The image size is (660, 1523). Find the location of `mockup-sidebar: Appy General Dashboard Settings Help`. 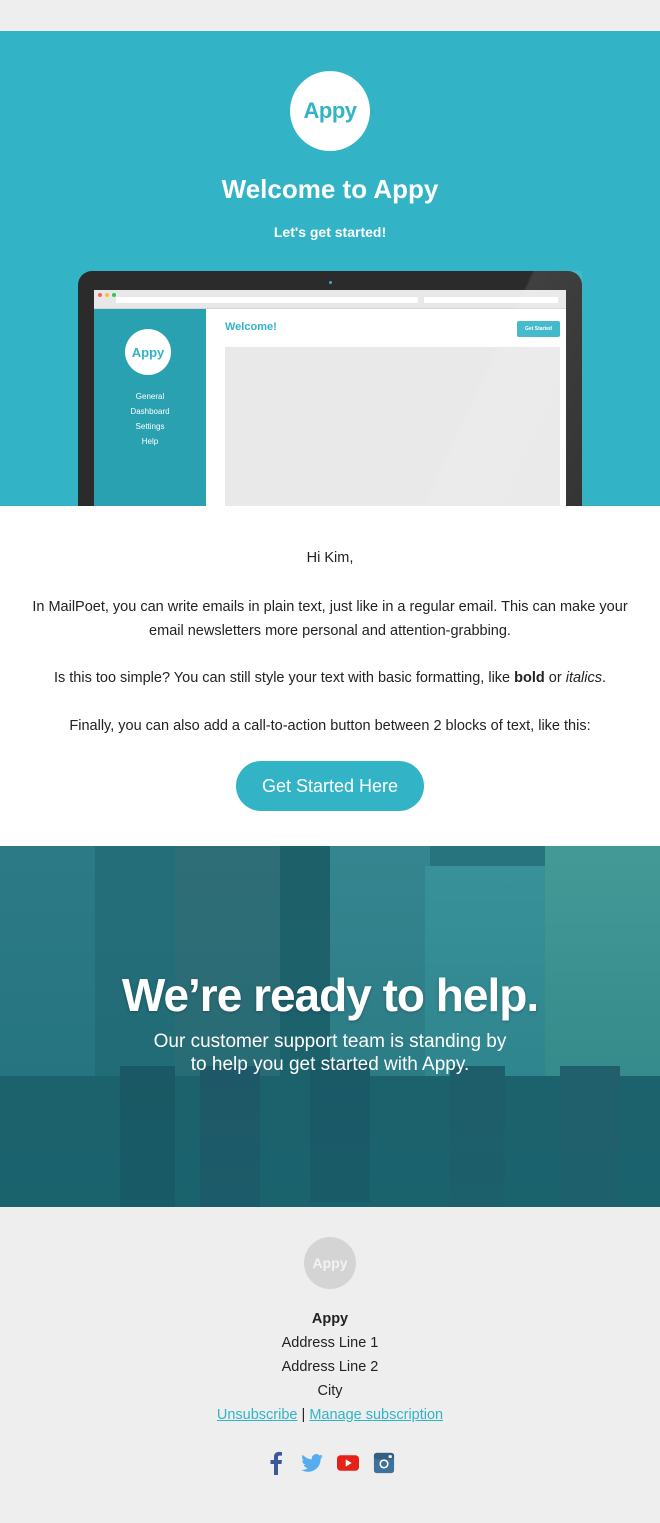

mockup-sidebar: Appy General Dashboard Settings Help is located at coordinates (150, 407).